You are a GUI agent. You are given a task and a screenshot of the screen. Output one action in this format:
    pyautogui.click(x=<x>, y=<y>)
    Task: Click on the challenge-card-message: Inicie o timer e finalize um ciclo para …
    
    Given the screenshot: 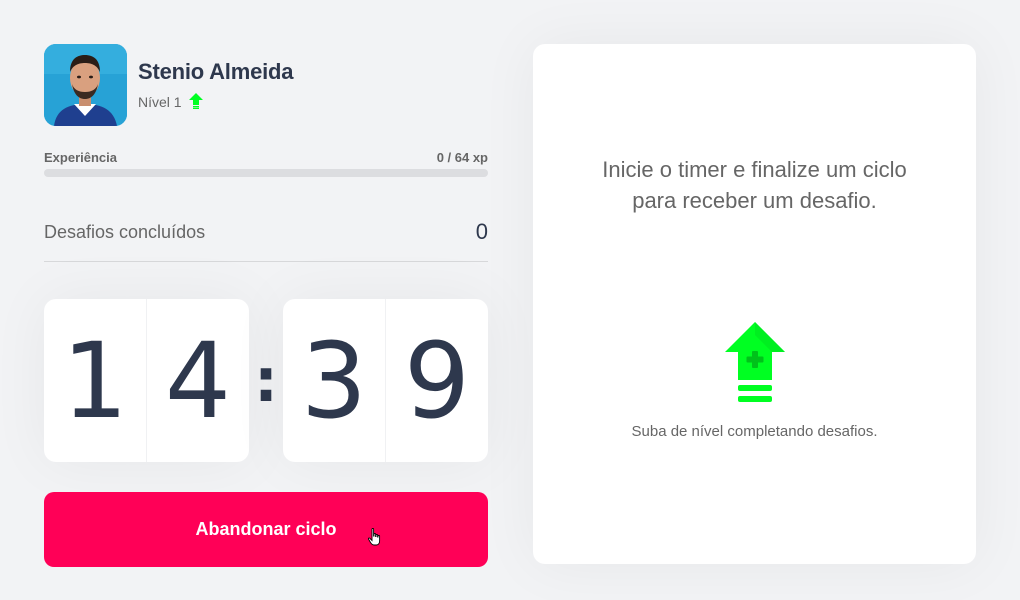 What is the action you would take?
    pyautogui.click(x=754, y=185)
    